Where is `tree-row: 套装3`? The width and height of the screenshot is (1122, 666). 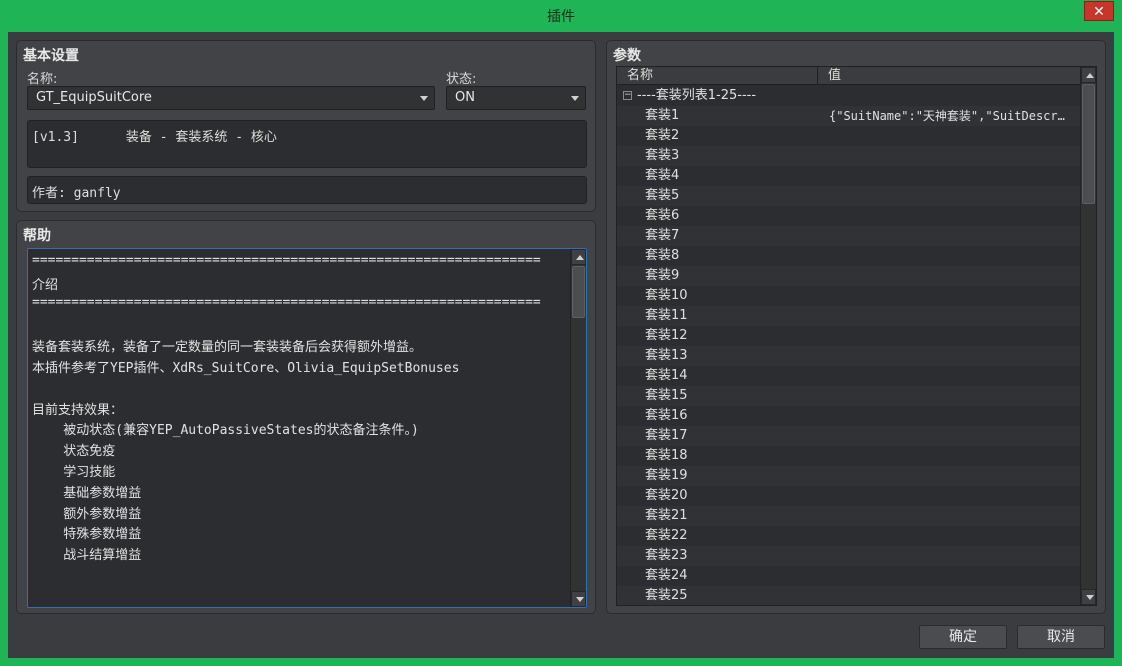
tree-row: 套装3 is located at coordinates (848, 156).